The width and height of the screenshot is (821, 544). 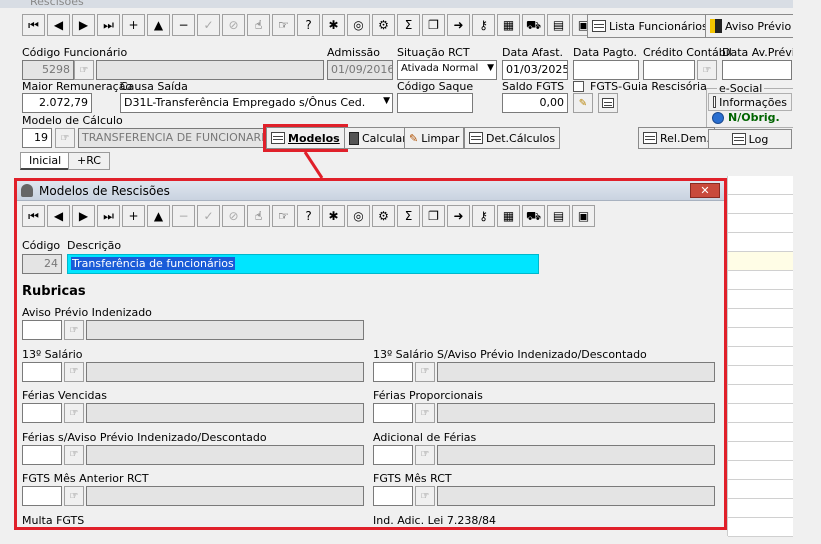 What do you see at coordinates (558, 216) in the screenshot?
I see `calendar-icon: ▤` at bounding box center [558, 216].